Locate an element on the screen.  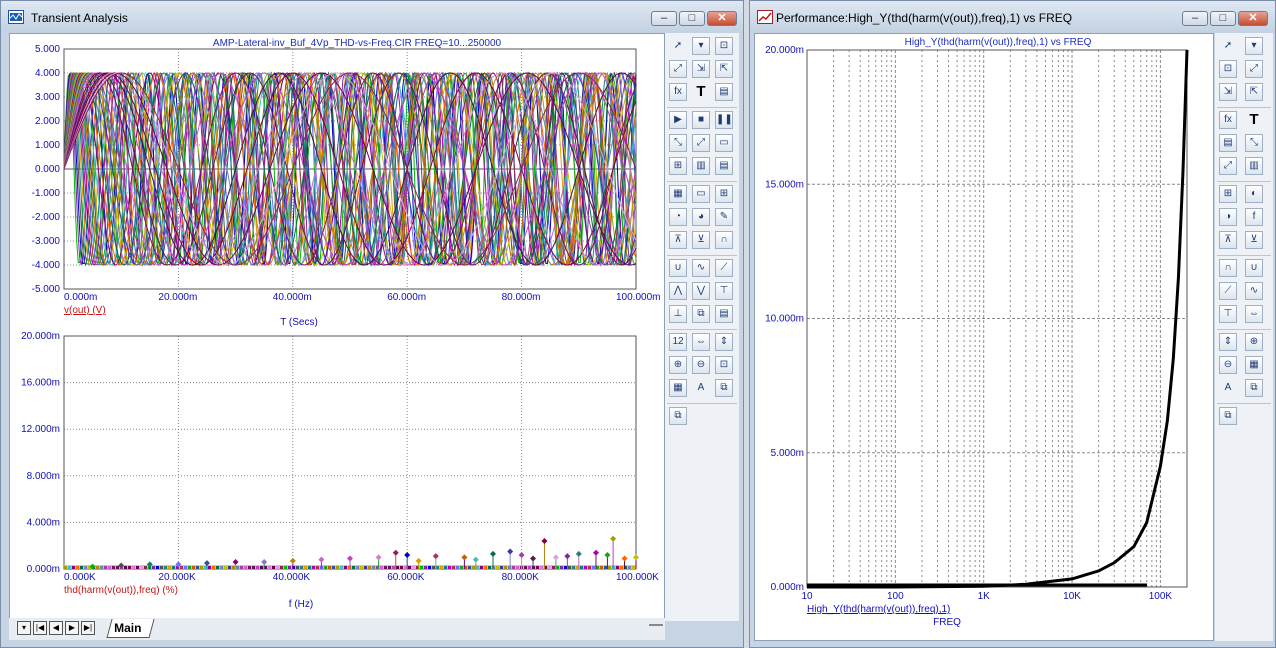
tab-first-button: |◀ is located at coordinates (40, 628).